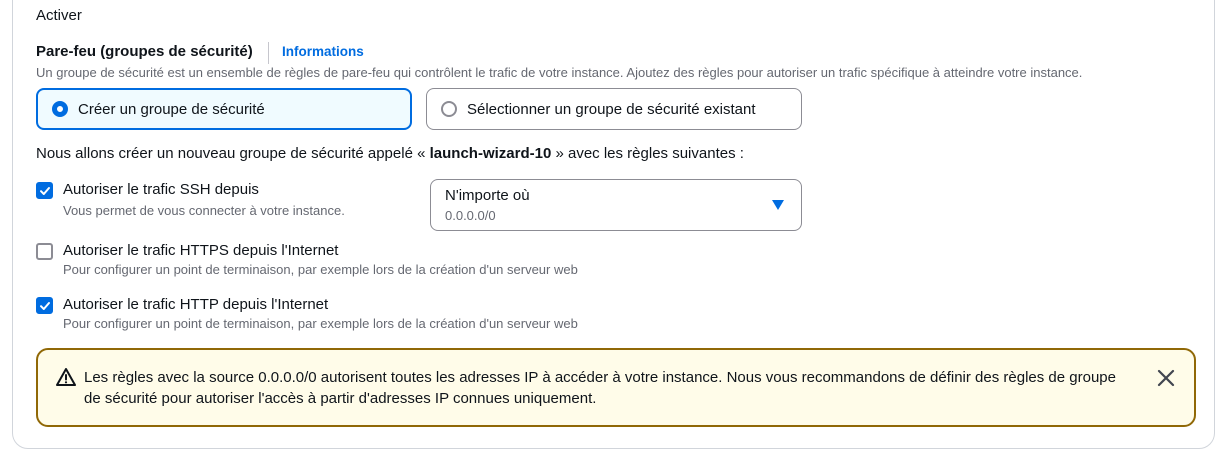 This screenshot has height=453, width=1225. What do you see at coordinates (66, 377) in the screenshot?
I see `warning-triangle-icon` at bounding box center [66, 377].